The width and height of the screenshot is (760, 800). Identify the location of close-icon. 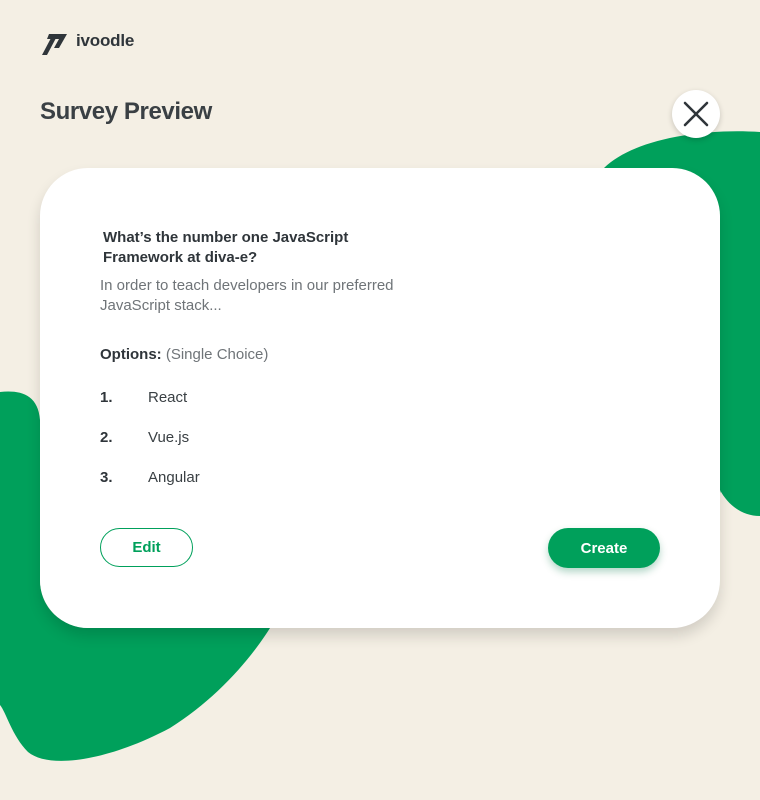
(696, 114).